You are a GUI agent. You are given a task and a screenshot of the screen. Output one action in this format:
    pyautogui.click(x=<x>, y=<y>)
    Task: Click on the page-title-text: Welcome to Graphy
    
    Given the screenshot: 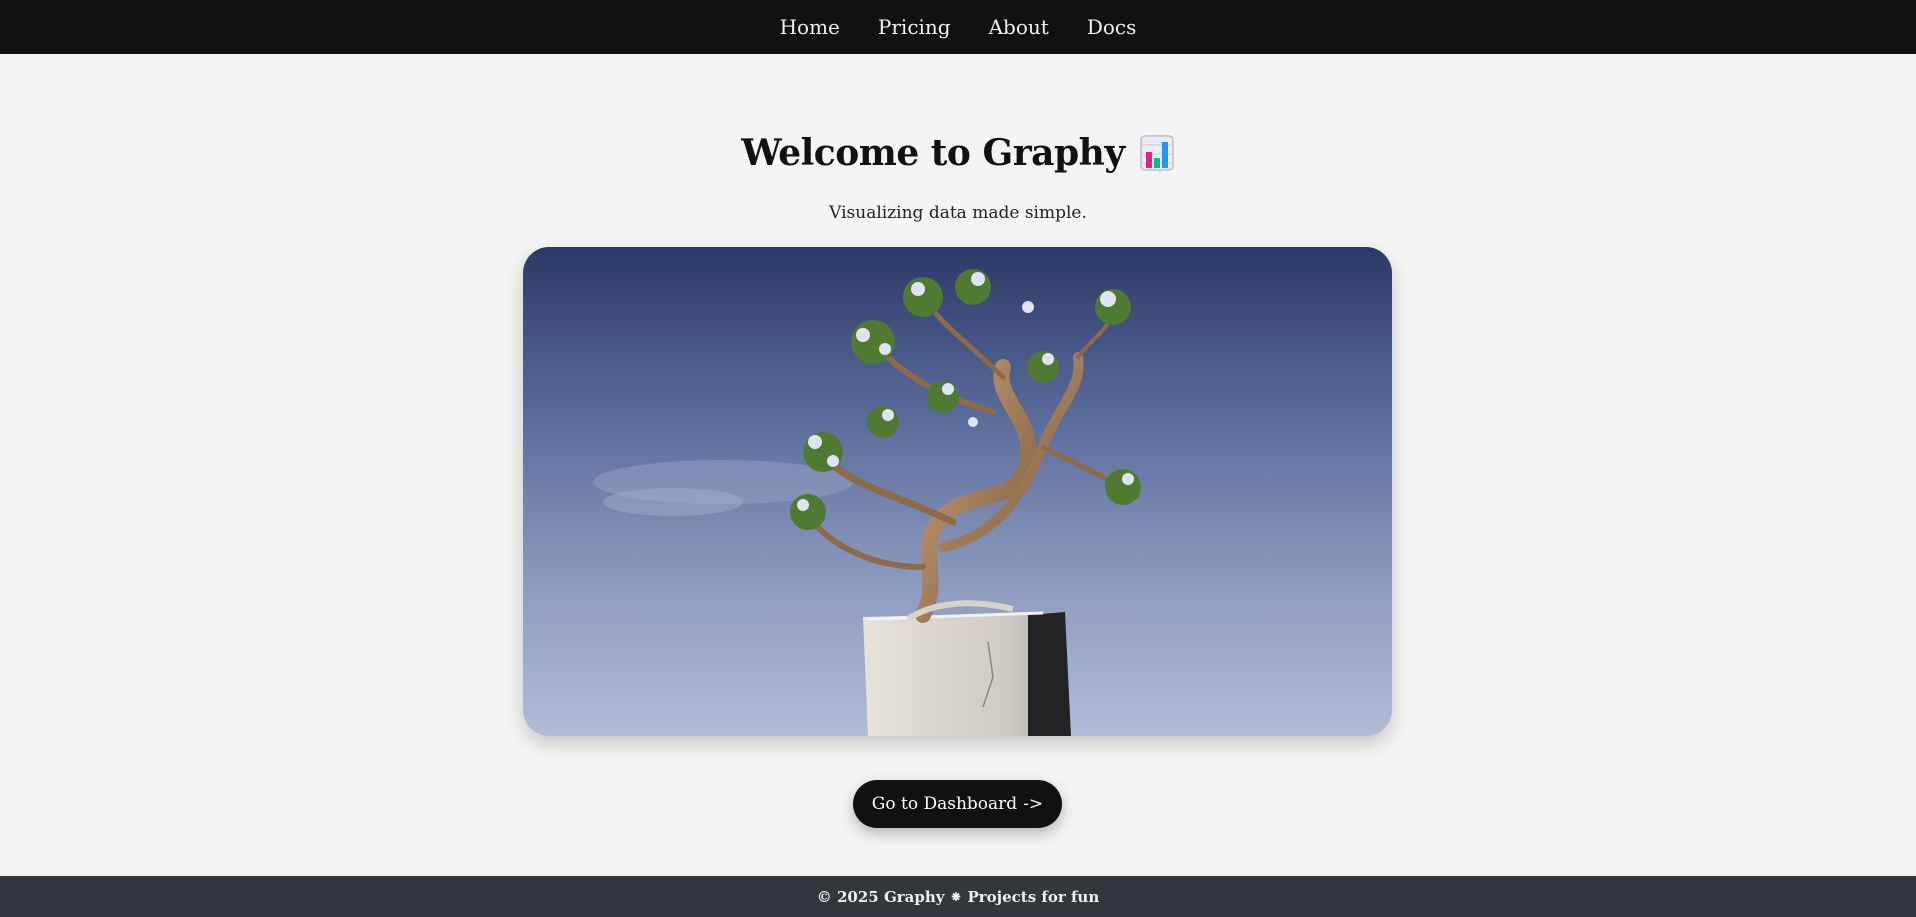 What is the action you would take?
    pyautogui.click(x=933, y=153)
    